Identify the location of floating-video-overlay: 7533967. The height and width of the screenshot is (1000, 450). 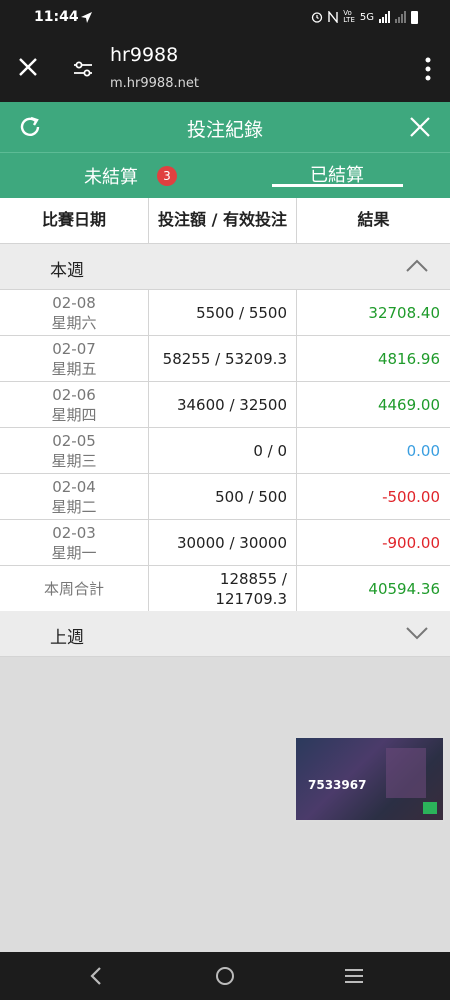
(369, 779).